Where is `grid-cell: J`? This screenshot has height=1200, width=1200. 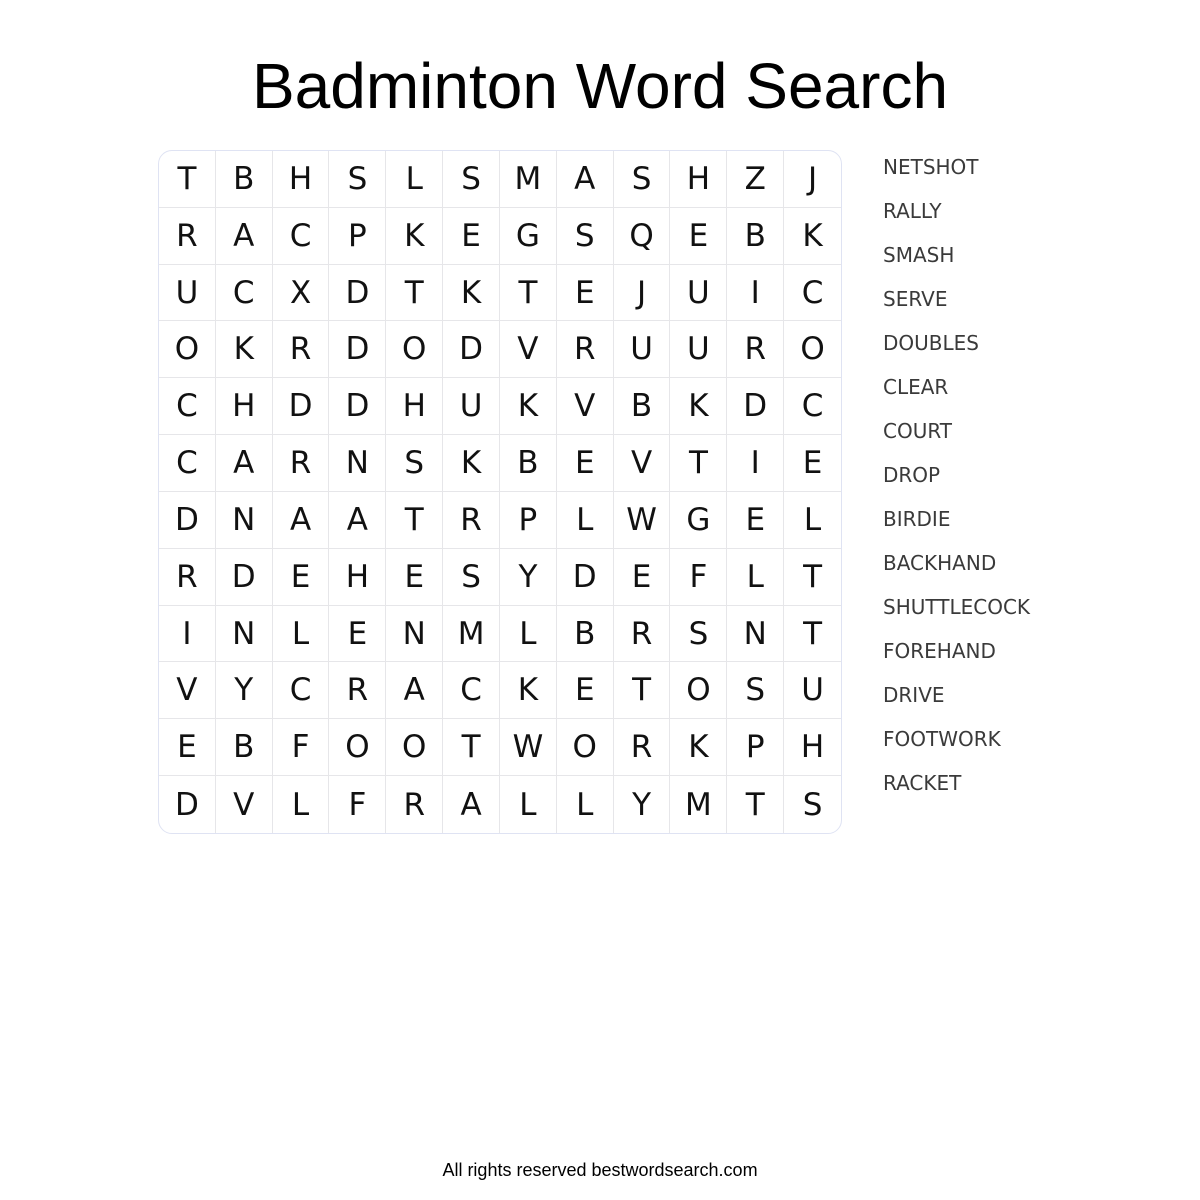 grid-cell: J is located at coordinates (642, 293).